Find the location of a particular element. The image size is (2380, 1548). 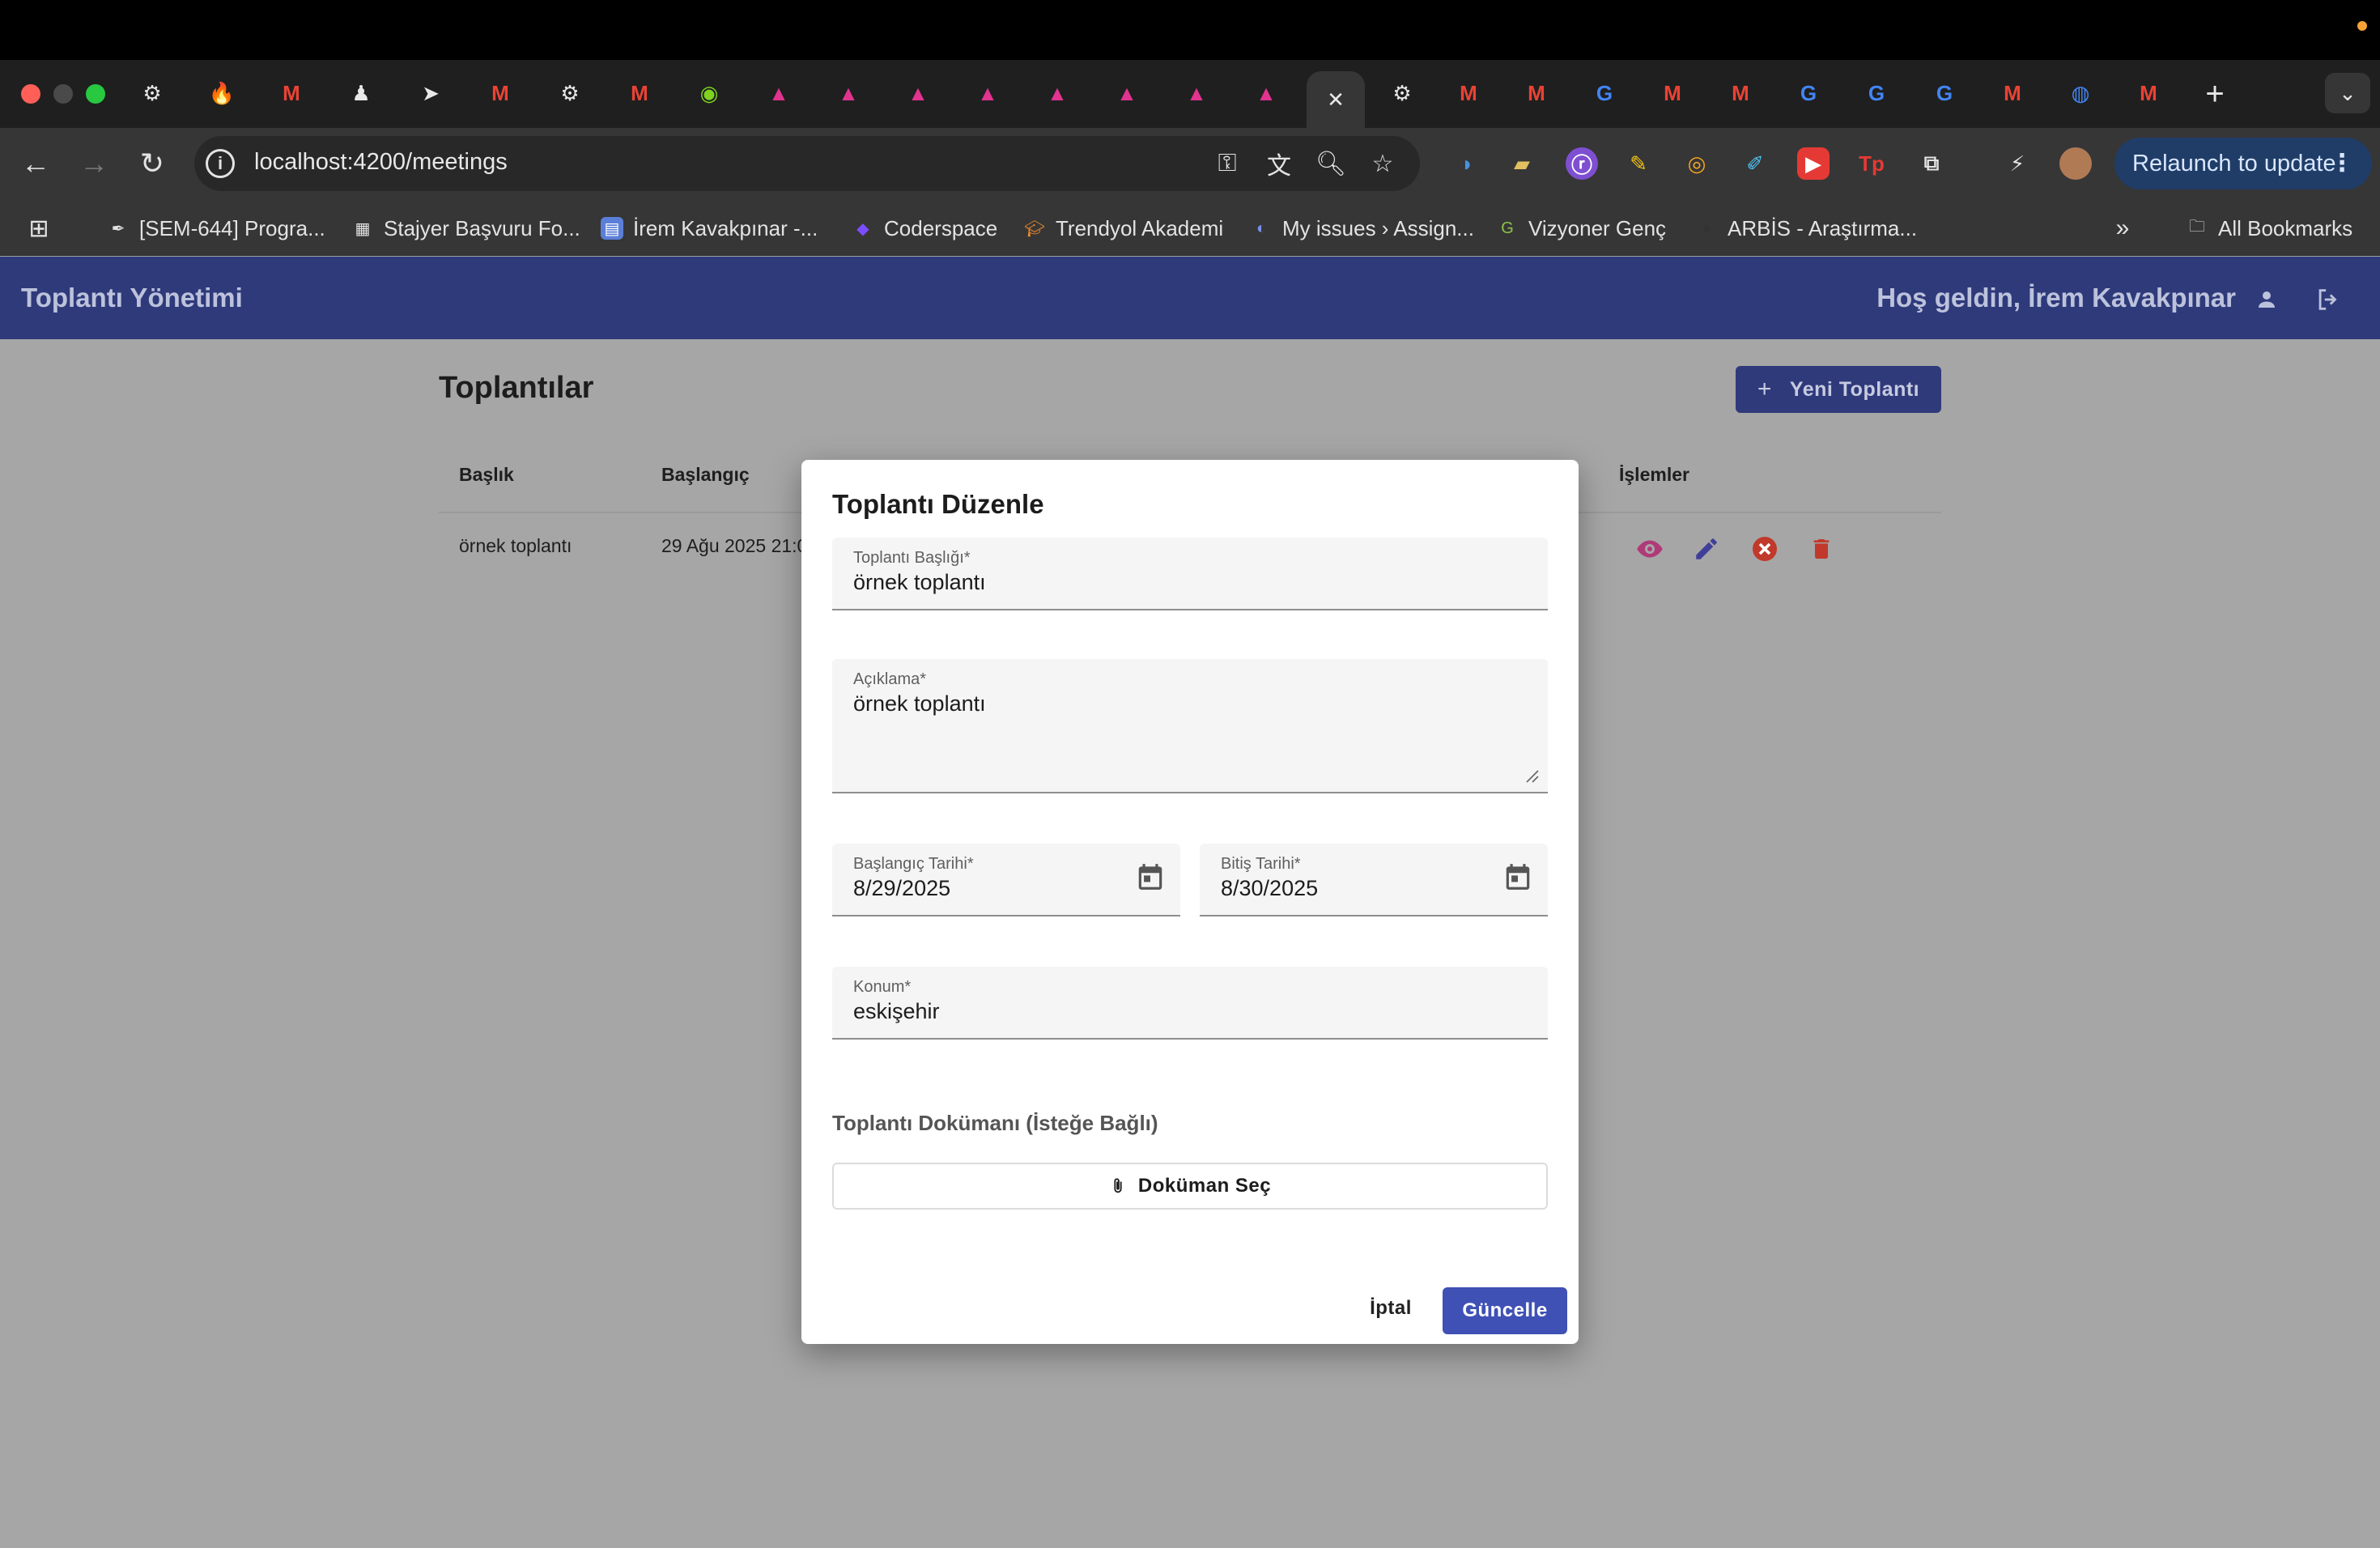

os-menu-bar is located at coordinates (1190, 30).